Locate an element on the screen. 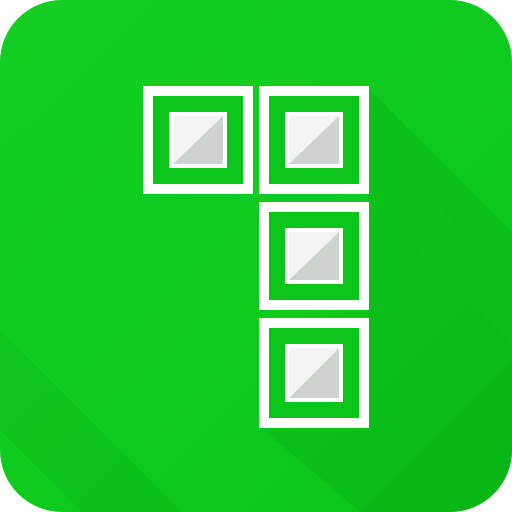  block-middle is located at coordinates (314, 256).